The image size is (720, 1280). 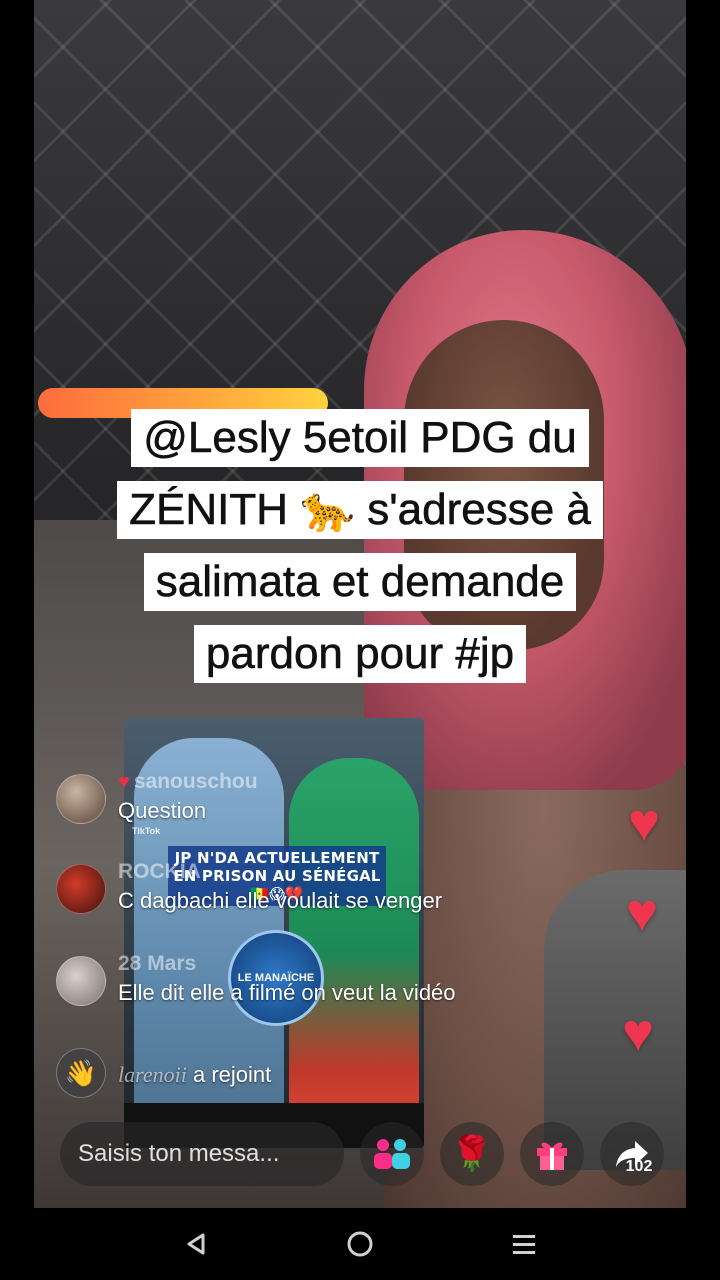 What do you see at coordinates (159, 872) in the screenshot?
I see `comment-username: ROCKIA` at bounding box center [159, 872].